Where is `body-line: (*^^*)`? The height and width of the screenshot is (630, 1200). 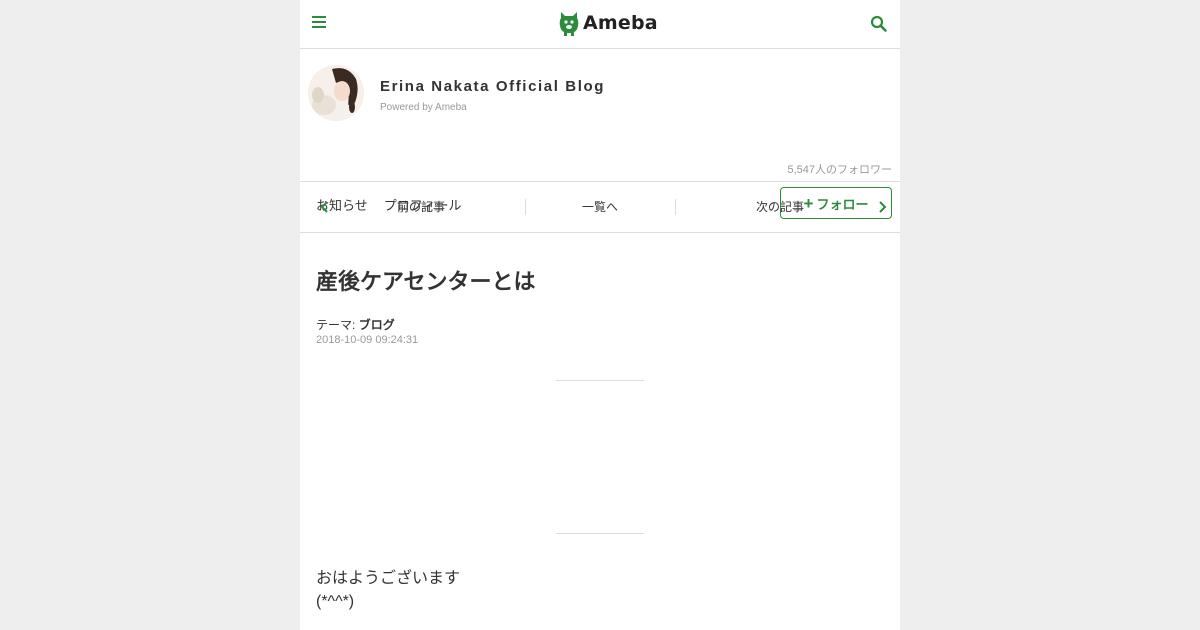
body-line: (*^^*) is located at coordinates (335, 601).